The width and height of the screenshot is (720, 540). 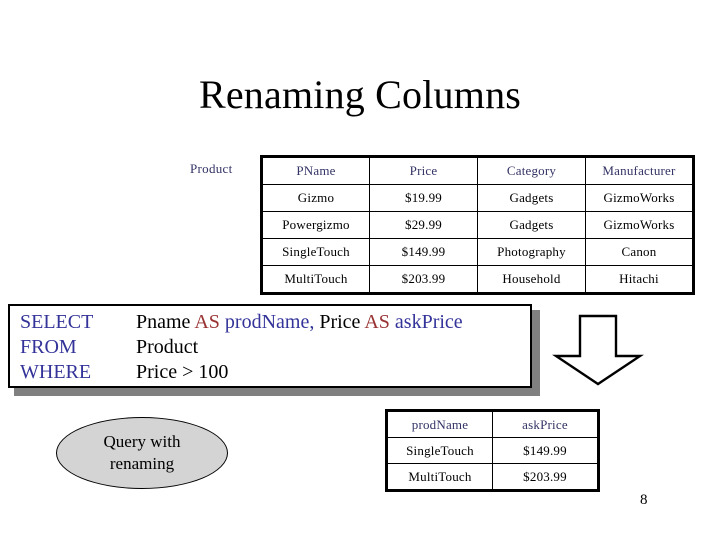 I want to click on sql-keyword-as-2: AS, so click(x=377, y=322).